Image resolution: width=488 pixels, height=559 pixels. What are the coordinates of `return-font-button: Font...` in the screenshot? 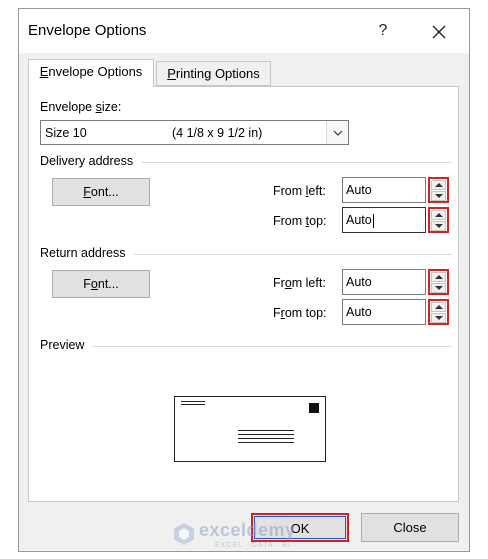 It's located at (101, 284).